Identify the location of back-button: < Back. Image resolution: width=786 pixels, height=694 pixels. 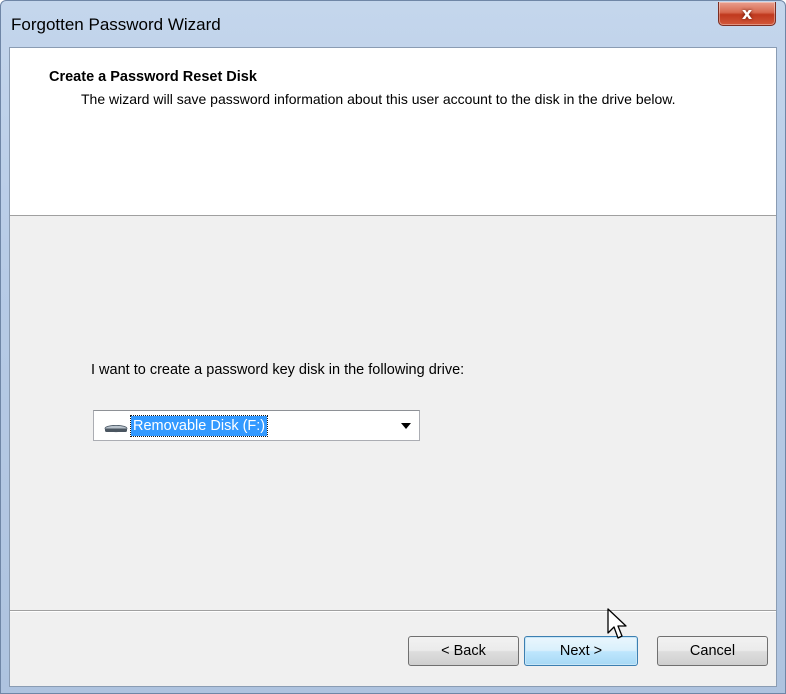
(463, 651).